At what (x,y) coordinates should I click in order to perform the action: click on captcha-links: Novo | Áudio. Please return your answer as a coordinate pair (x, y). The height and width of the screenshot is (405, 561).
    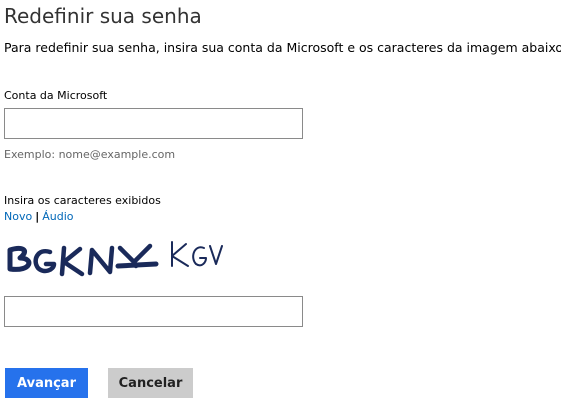
    Looking at the image, I should click on (39, 216).